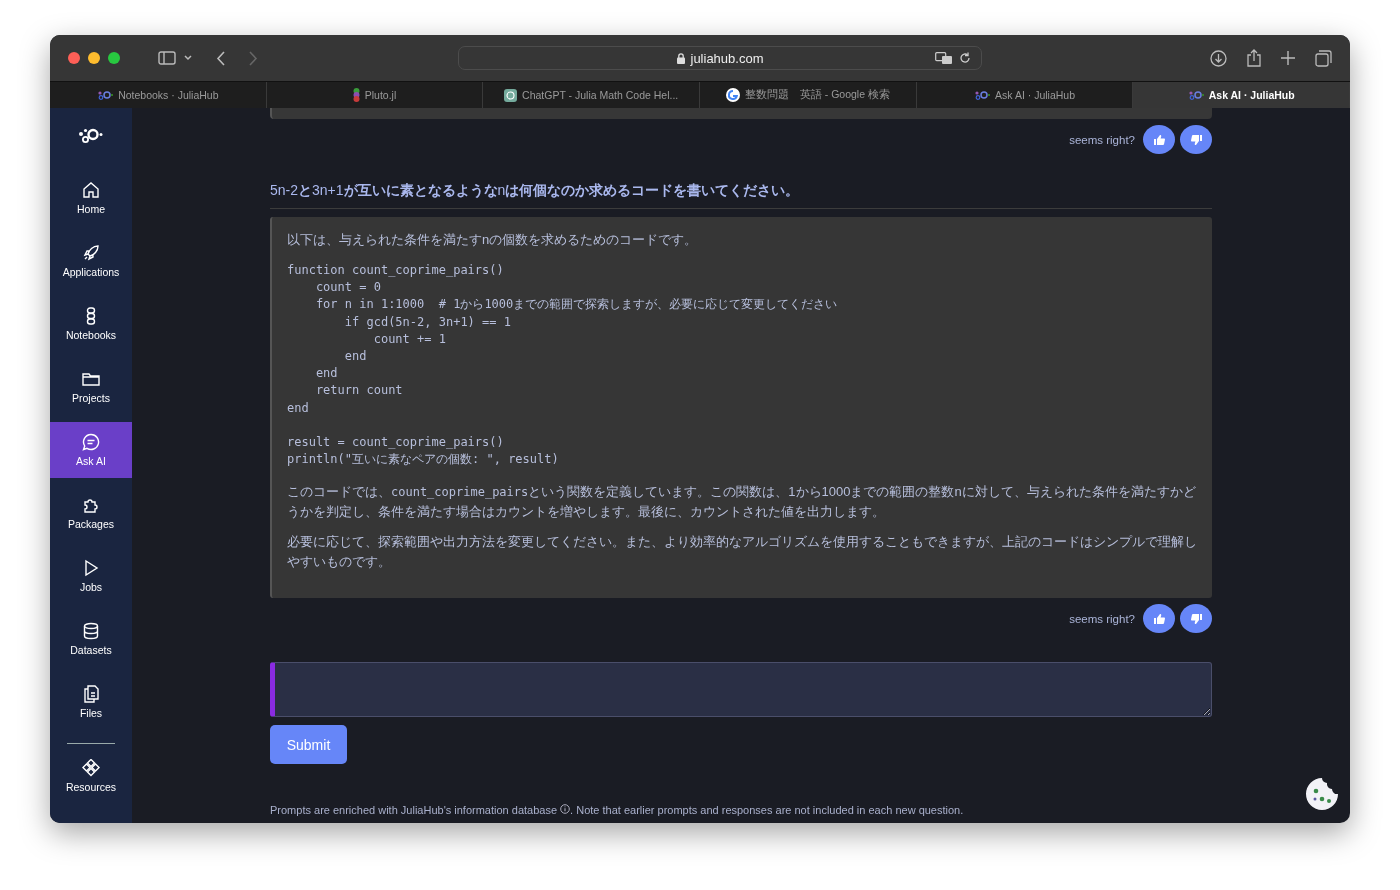  I want to click on share-icon, so click(1254, 58).